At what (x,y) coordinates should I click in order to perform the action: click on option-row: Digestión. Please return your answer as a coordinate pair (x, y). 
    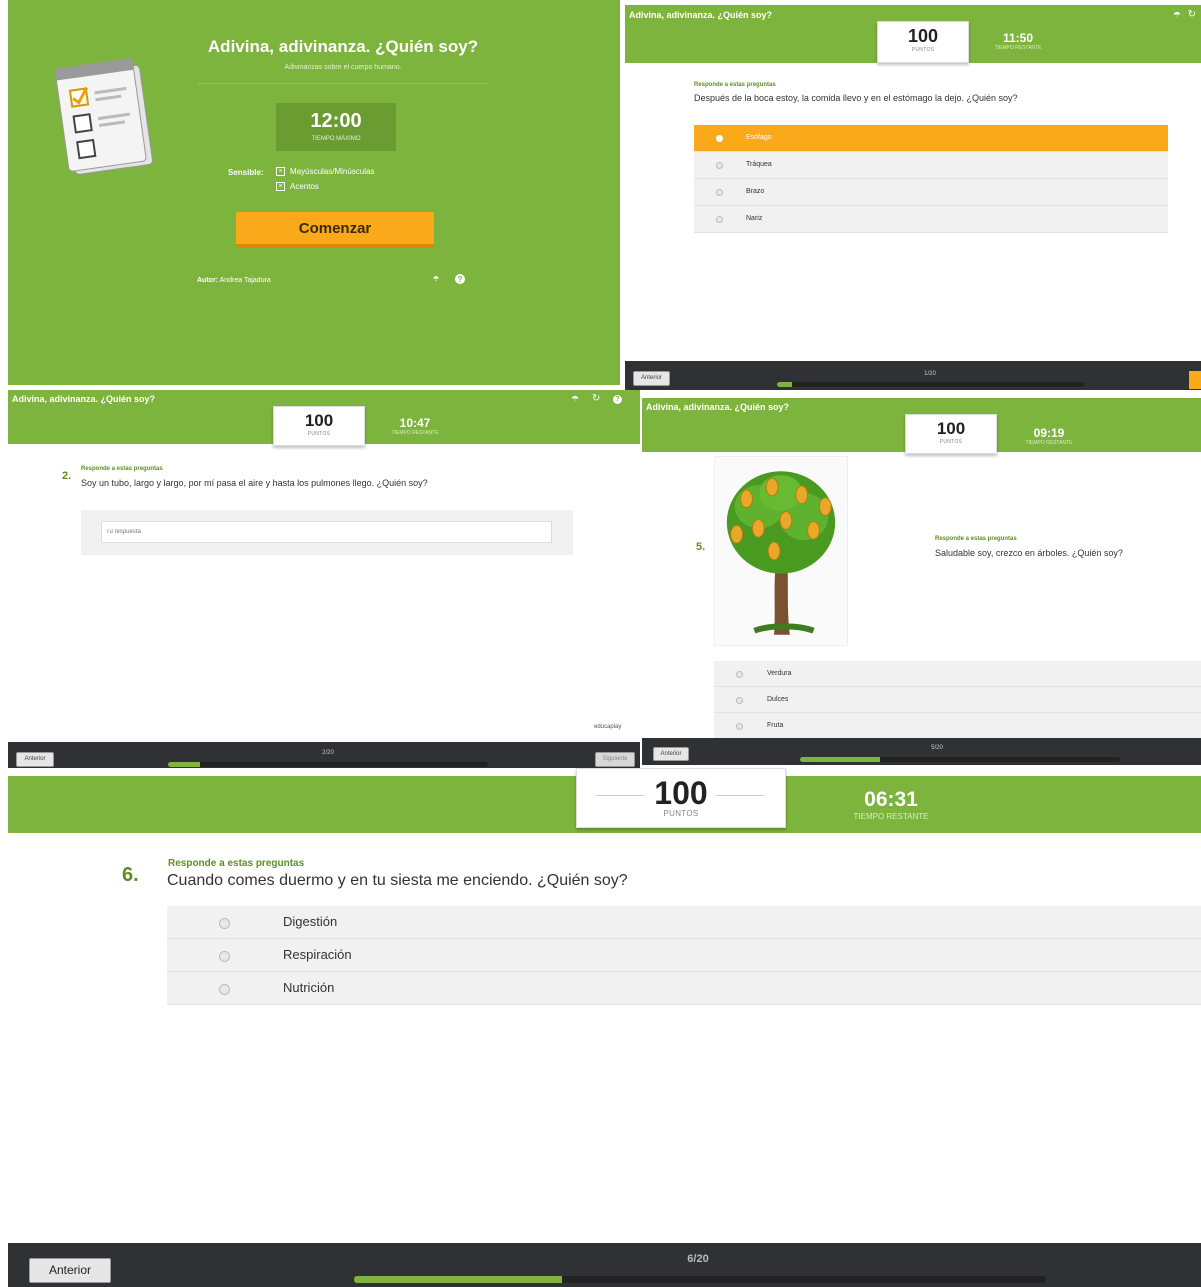
    Looking at the image, I should click on (684, 922).